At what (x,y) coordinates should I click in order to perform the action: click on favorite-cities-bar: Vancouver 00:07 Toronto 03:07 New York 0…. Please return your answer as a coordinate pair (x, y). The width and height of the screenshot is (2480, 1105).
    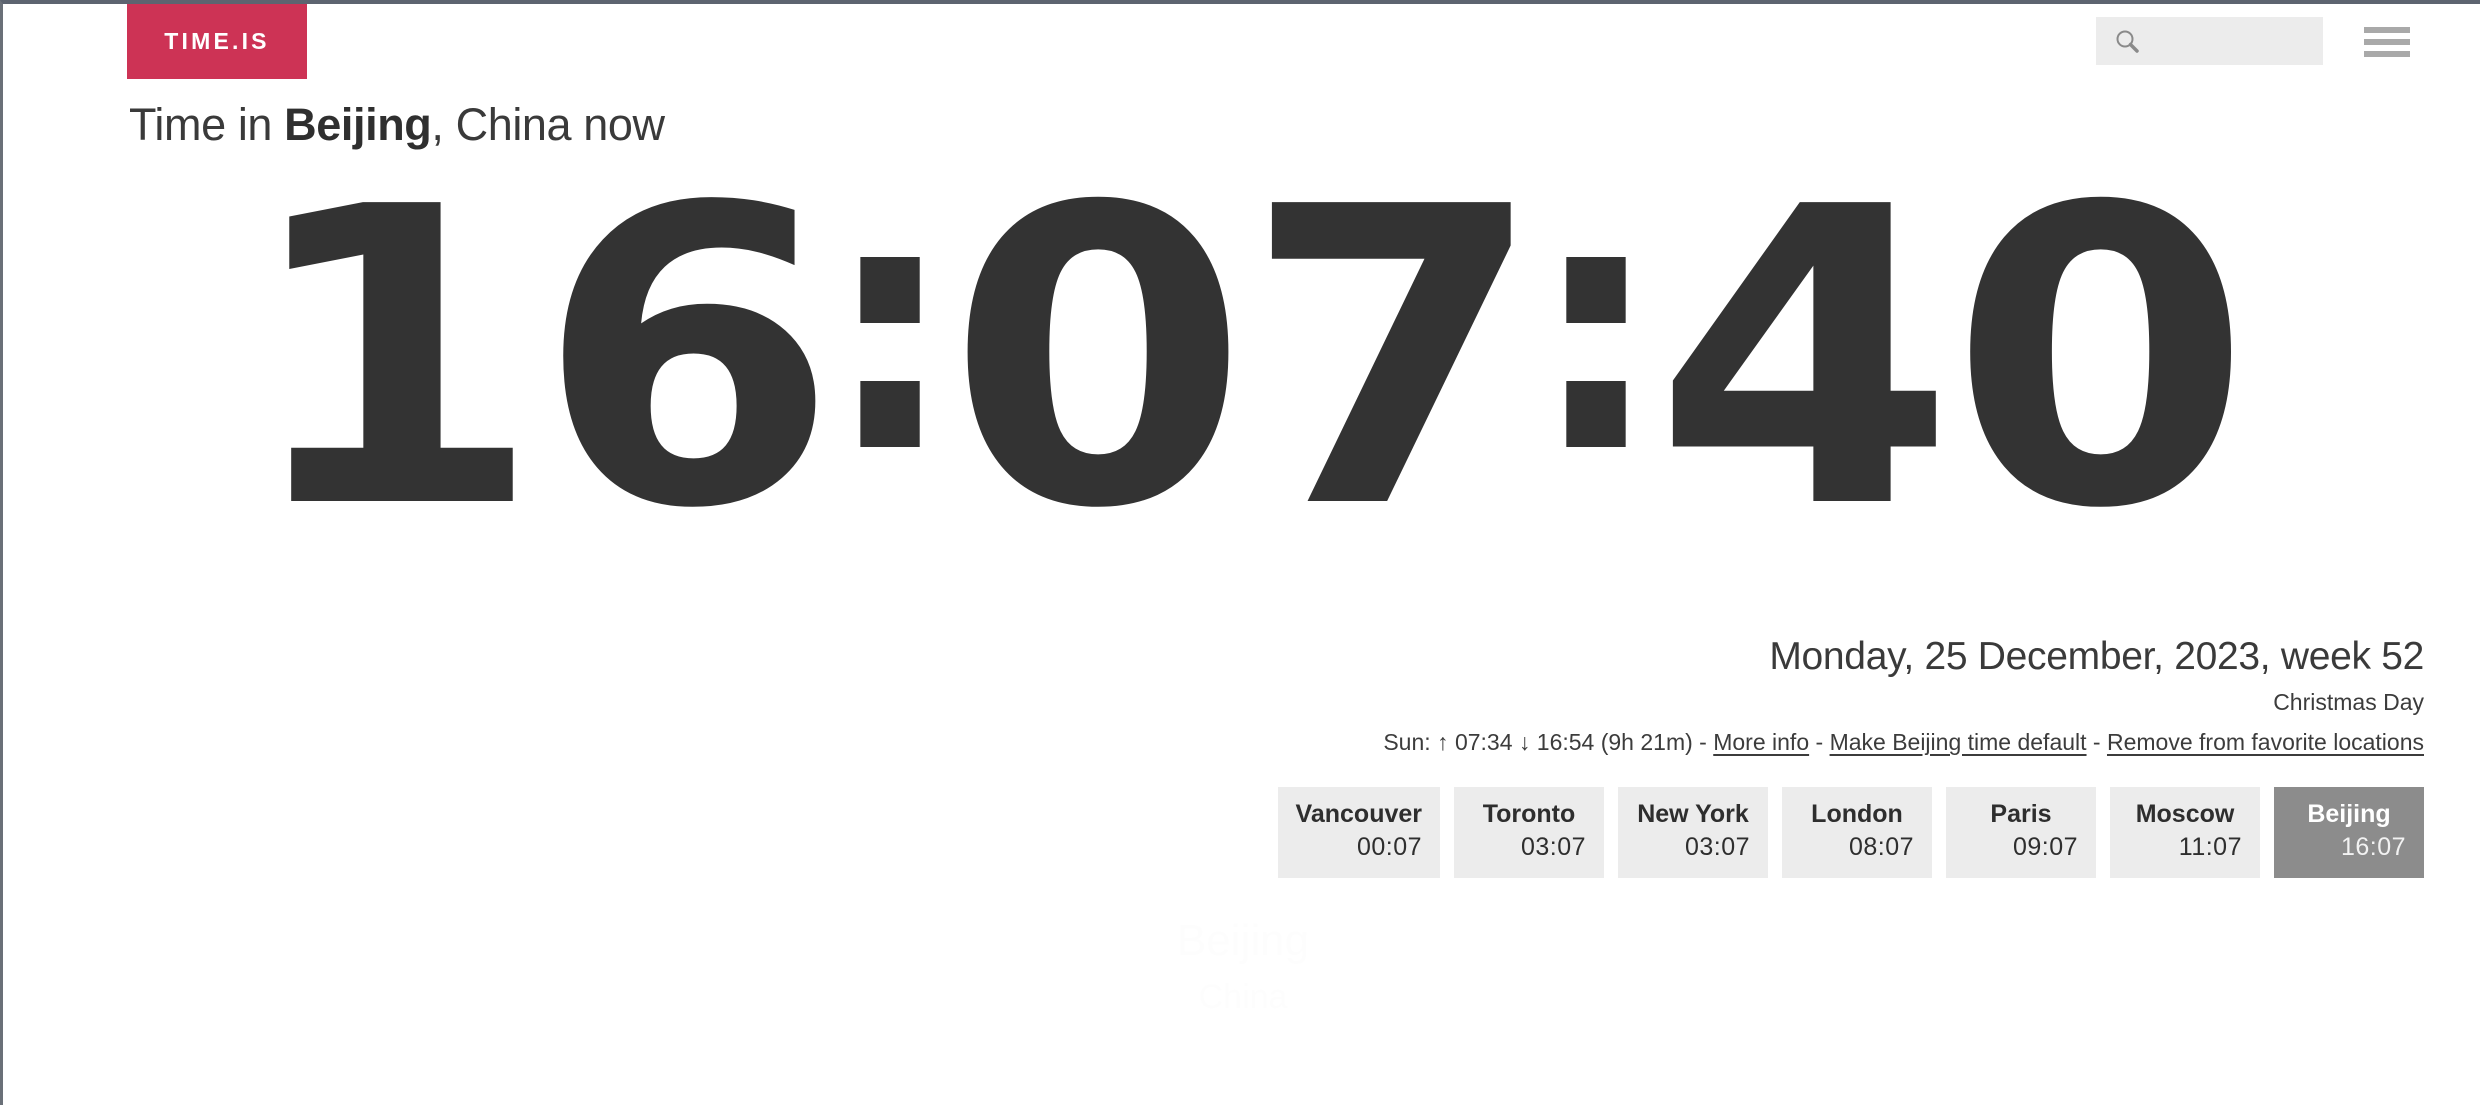
    Looking at the image, I should click on (1850, 832).